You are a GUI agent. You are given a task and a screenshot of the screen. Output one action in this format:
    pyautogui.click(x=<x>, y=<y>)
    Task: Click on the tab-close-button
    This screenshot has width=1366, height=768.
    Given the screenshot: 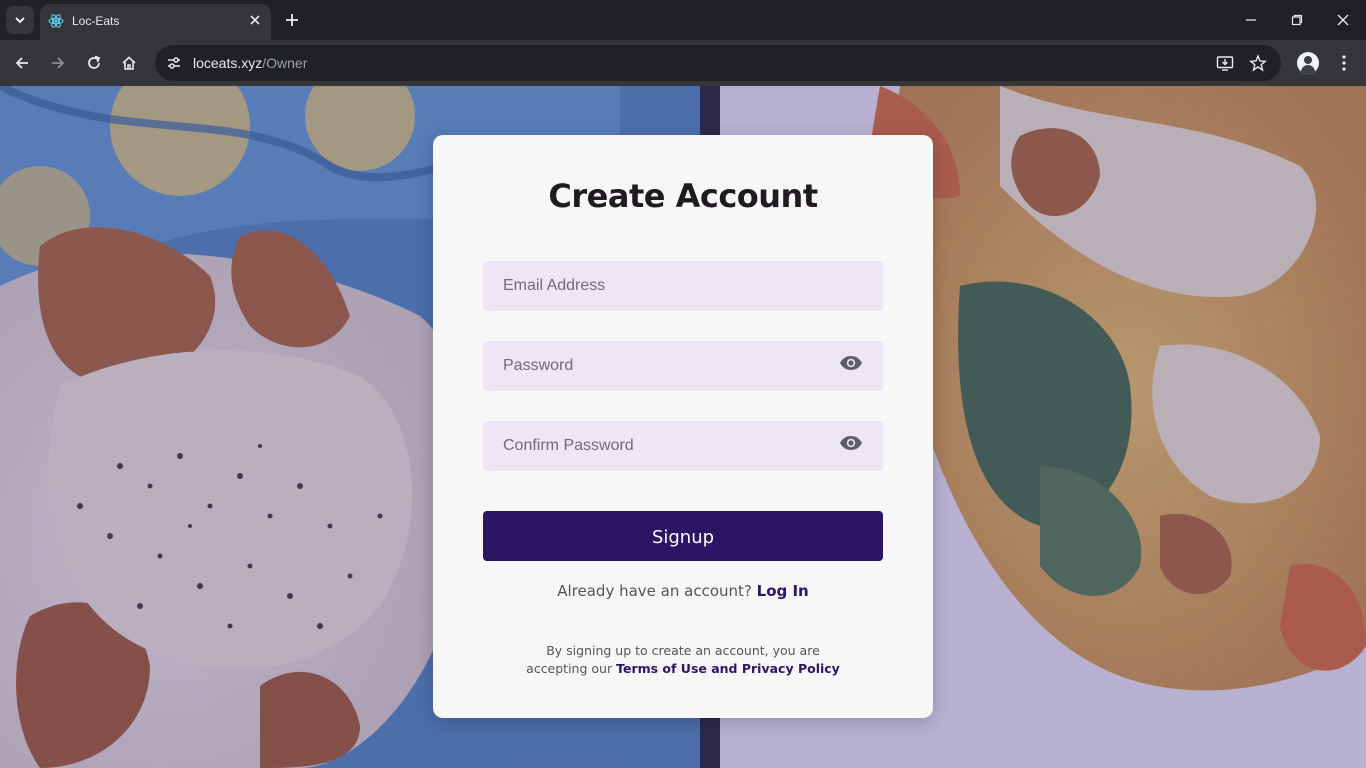 What is the action you would take?
    pyautogui.click(x=255, y=20)
    